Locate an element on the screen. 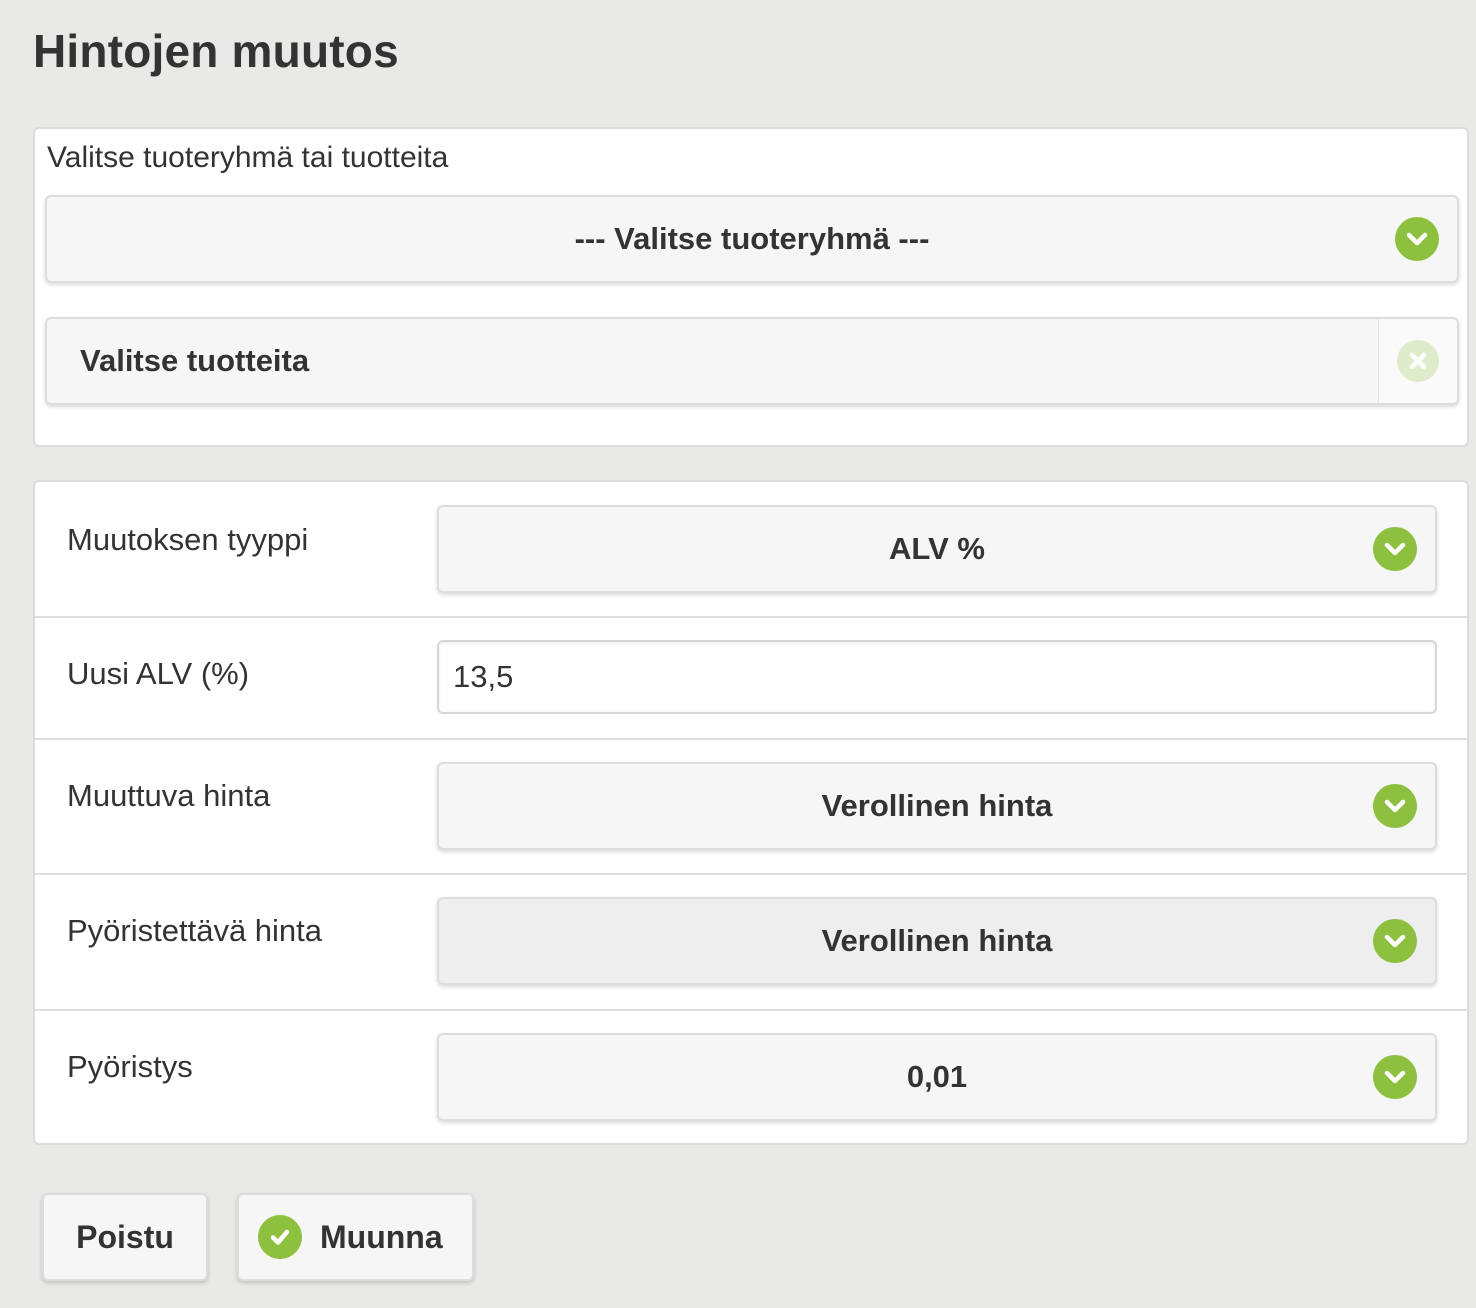 This screenshot has height=1308, width=1476. rounding-value: 0,01 is located at coordinates (937, 1076).